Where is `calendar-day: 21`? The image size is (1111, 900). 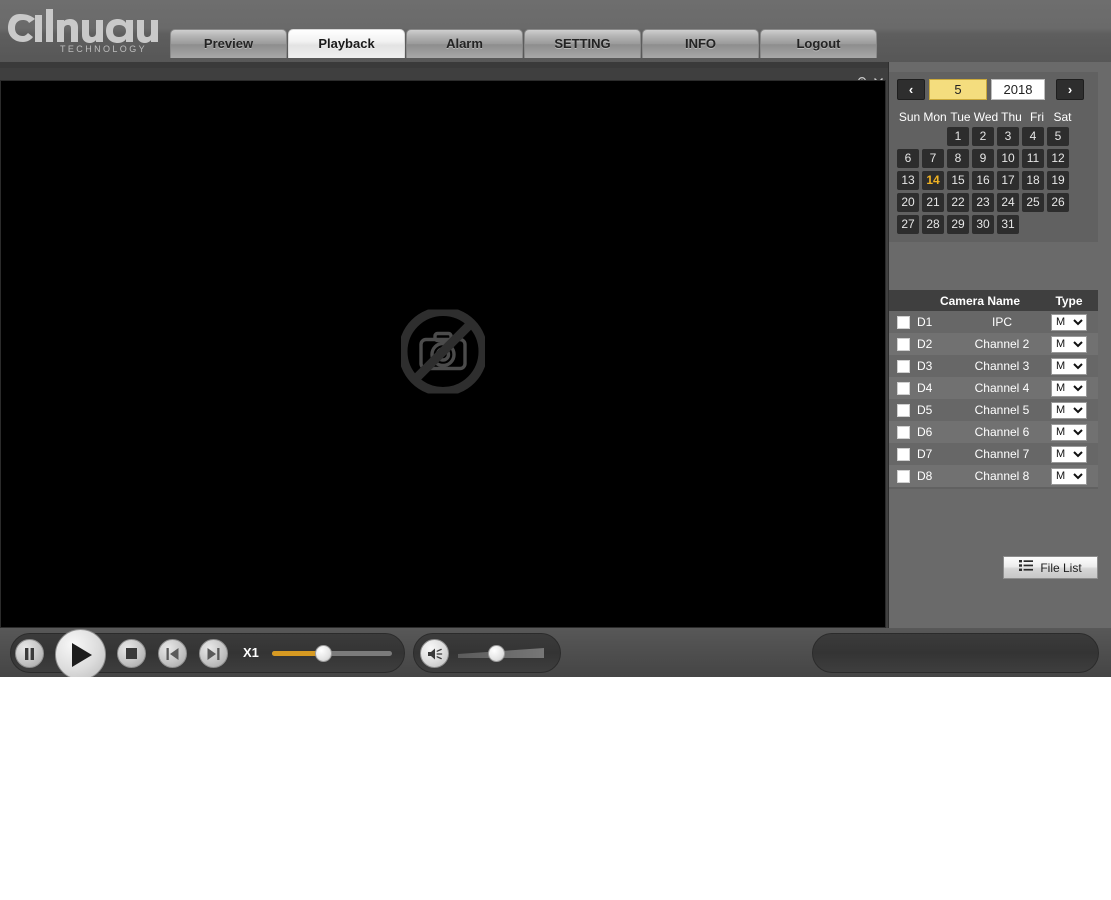 calendar-day: 21 is located at coordinates (933, 202).